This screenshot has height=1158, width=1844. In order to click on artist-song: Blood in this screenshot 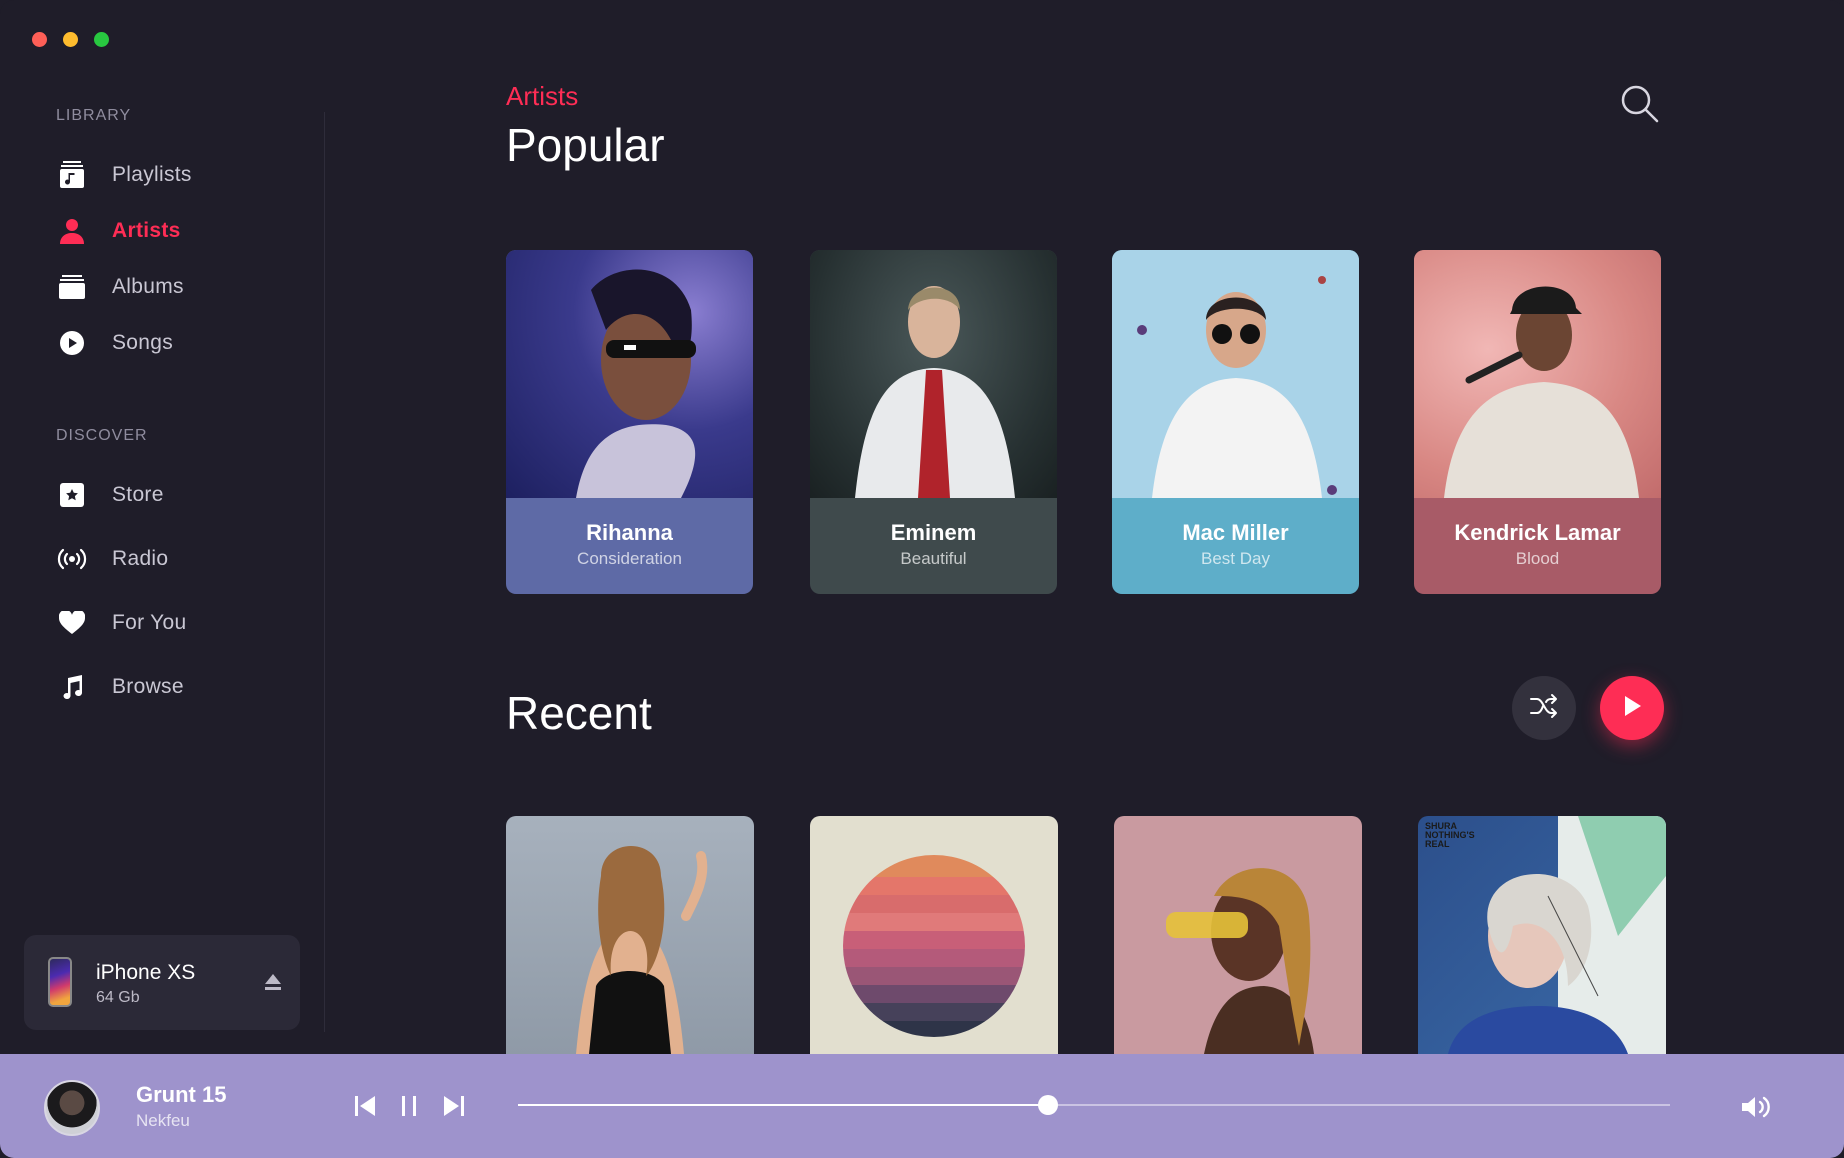, I will do `click(1537, 558)`.